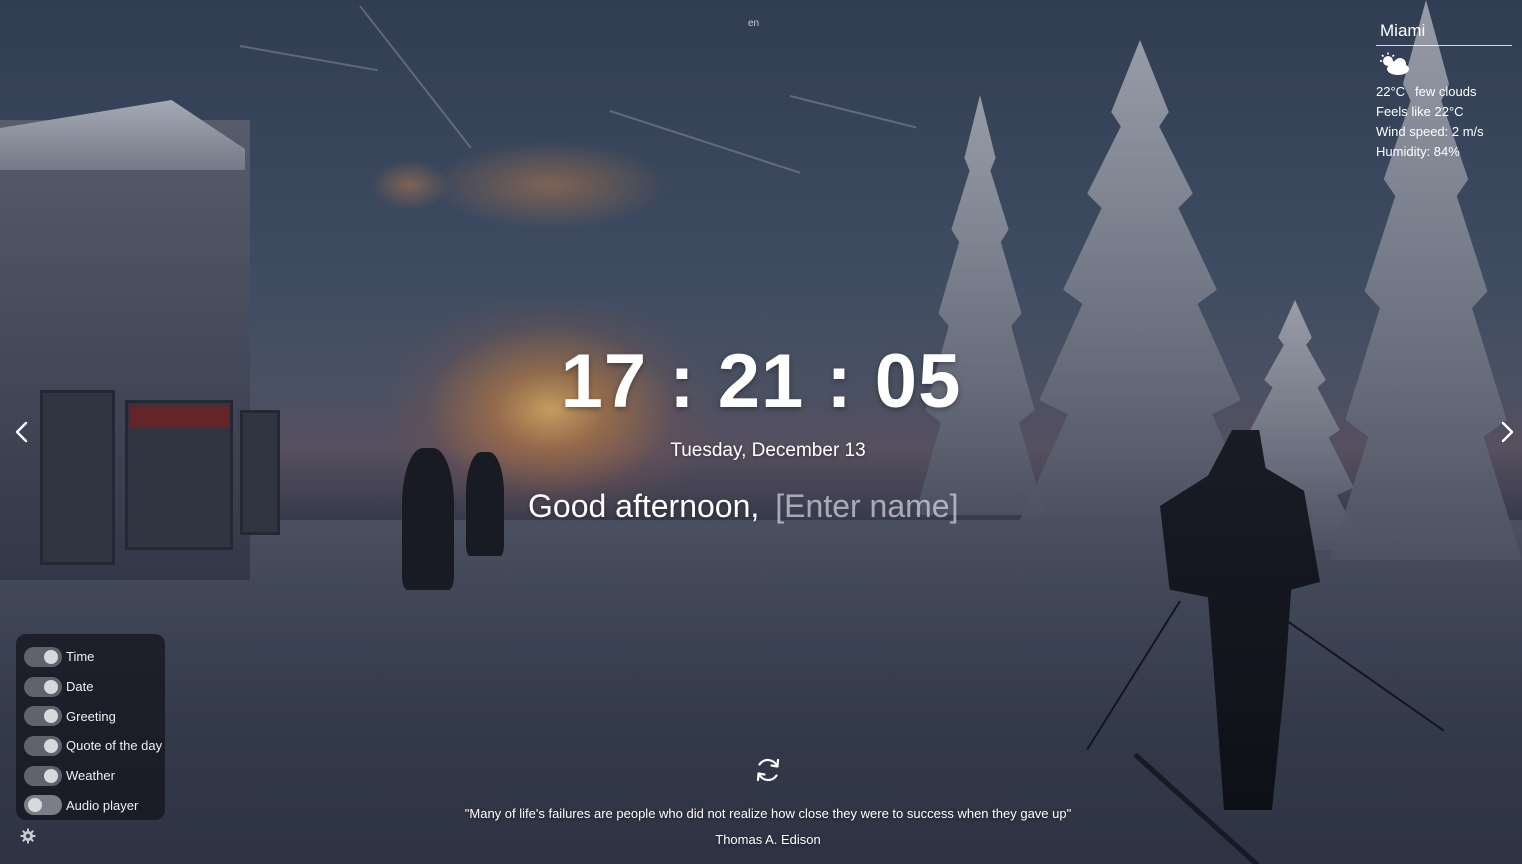 The width and height of the screenshot is (1522, 864). I want to click on weather-summary: 22°C few clouds, so click(1444, 92).